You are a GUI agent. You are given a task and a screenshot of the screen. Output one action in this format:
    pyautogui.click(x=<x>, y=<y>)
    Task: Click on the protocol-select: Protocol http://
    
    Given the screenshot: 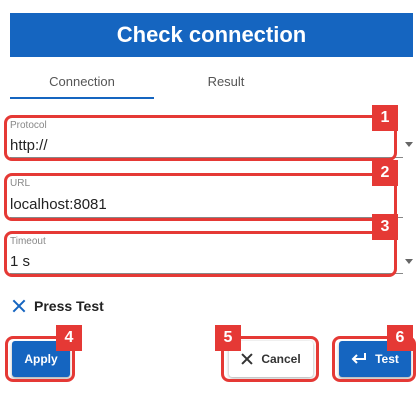 What is the action you would take?
    pyautogui.click(x=206, y=138)
    